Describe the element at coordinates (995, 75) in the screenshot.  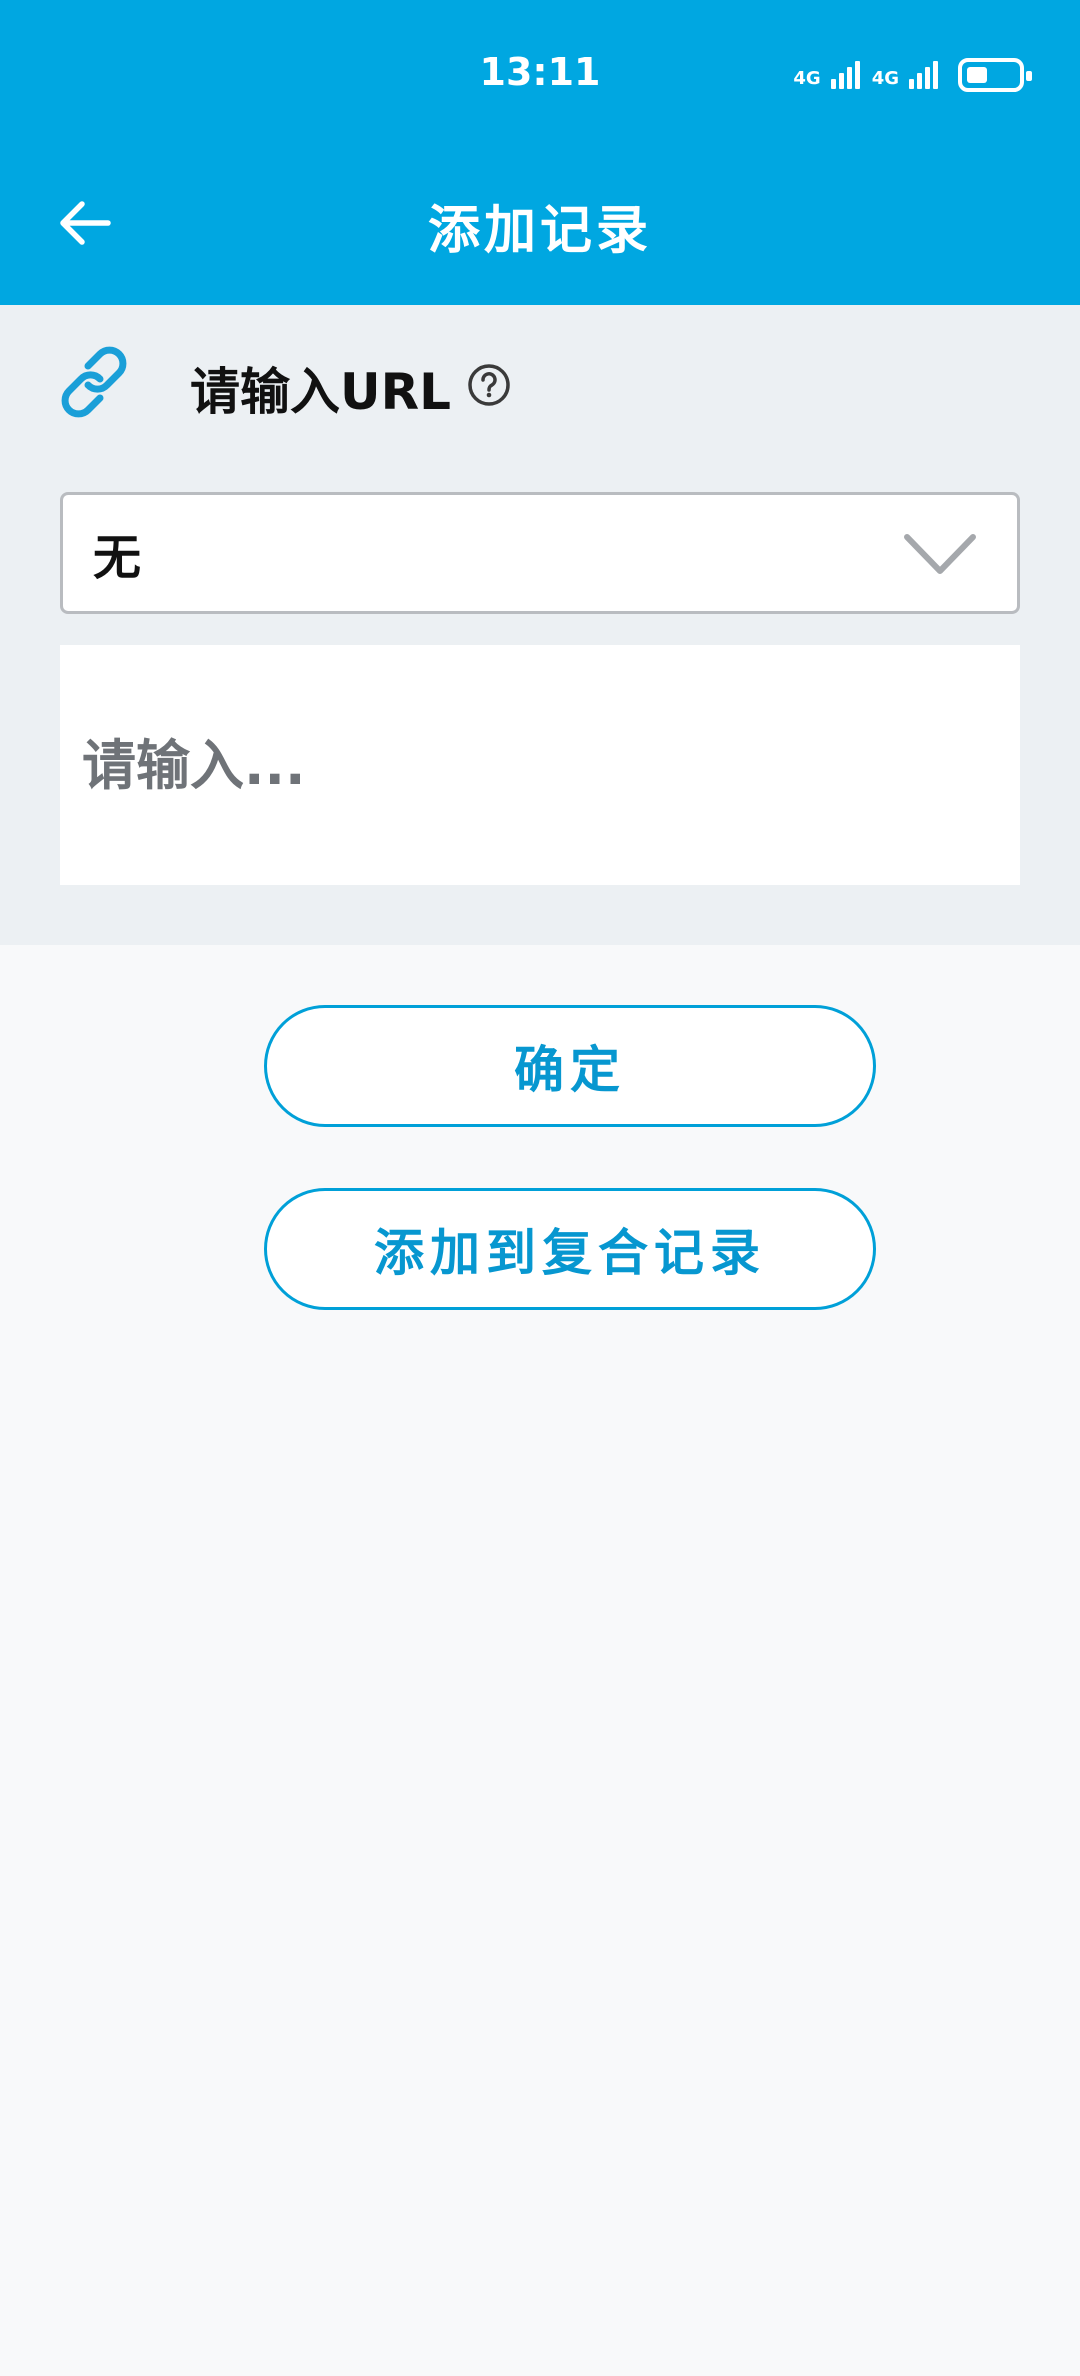
I see `battery-icon` at that location.